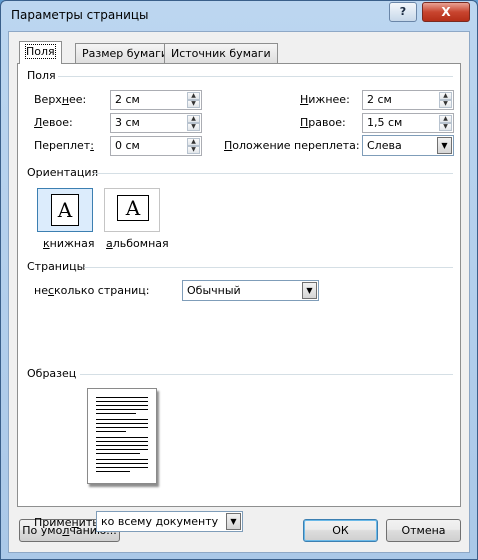 This screenshot has height=560, width=478. What do you see at coordinates (63, 172) in the screenshot?
I see `orientation-group-title: Ориентация` at bounding box center [63, 172].